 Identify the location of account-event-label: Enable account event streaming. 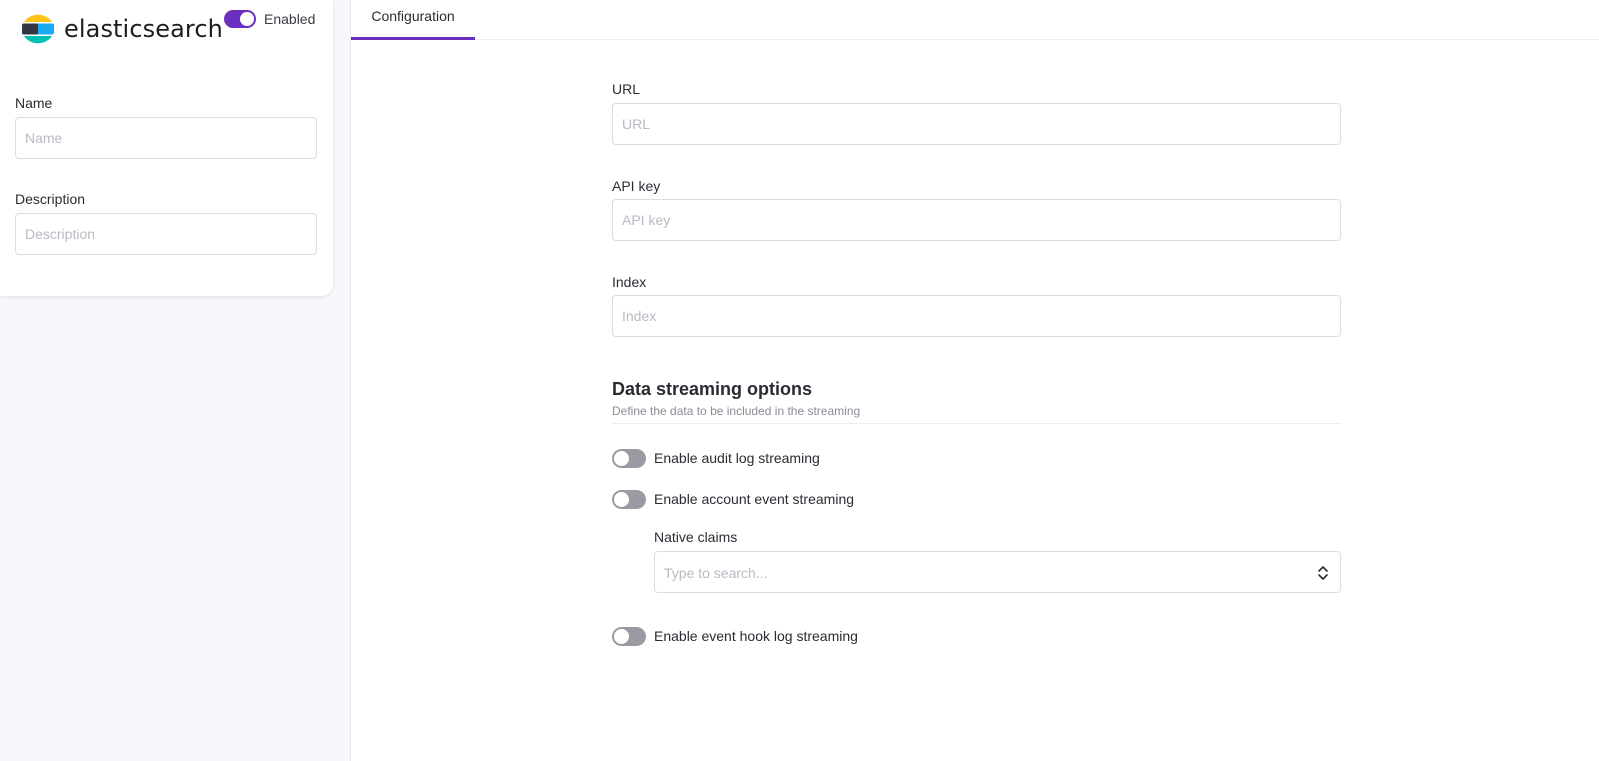
(754, 499).